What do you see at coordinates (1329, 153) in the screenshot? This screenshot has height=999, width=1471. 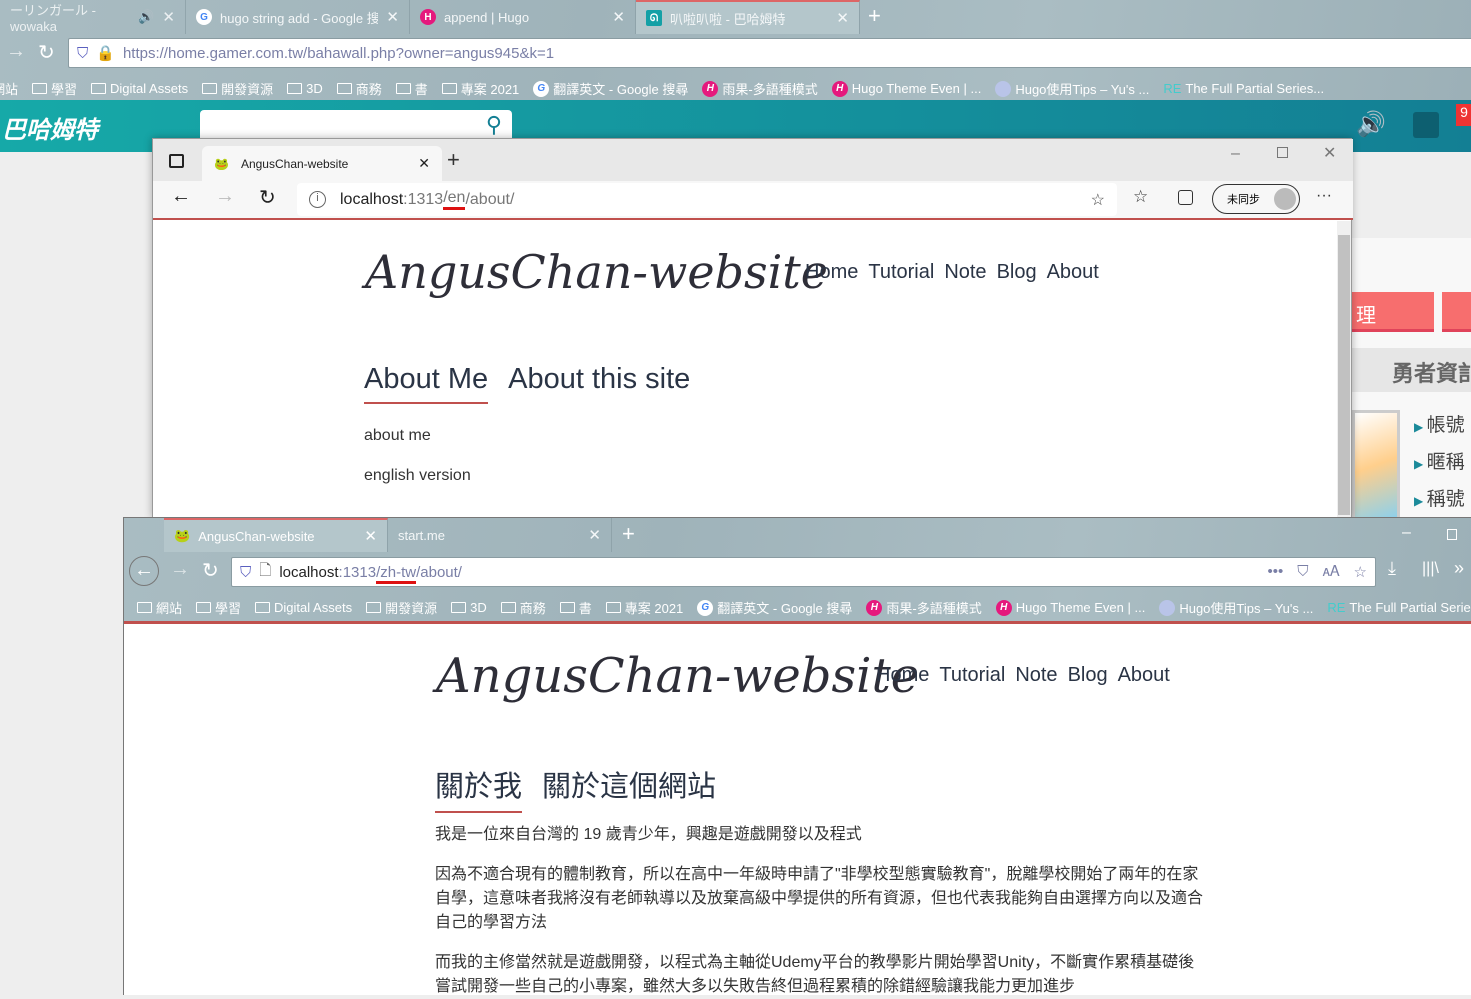 I see `close-window-button: ✕` at bounding box center [1329, 153].